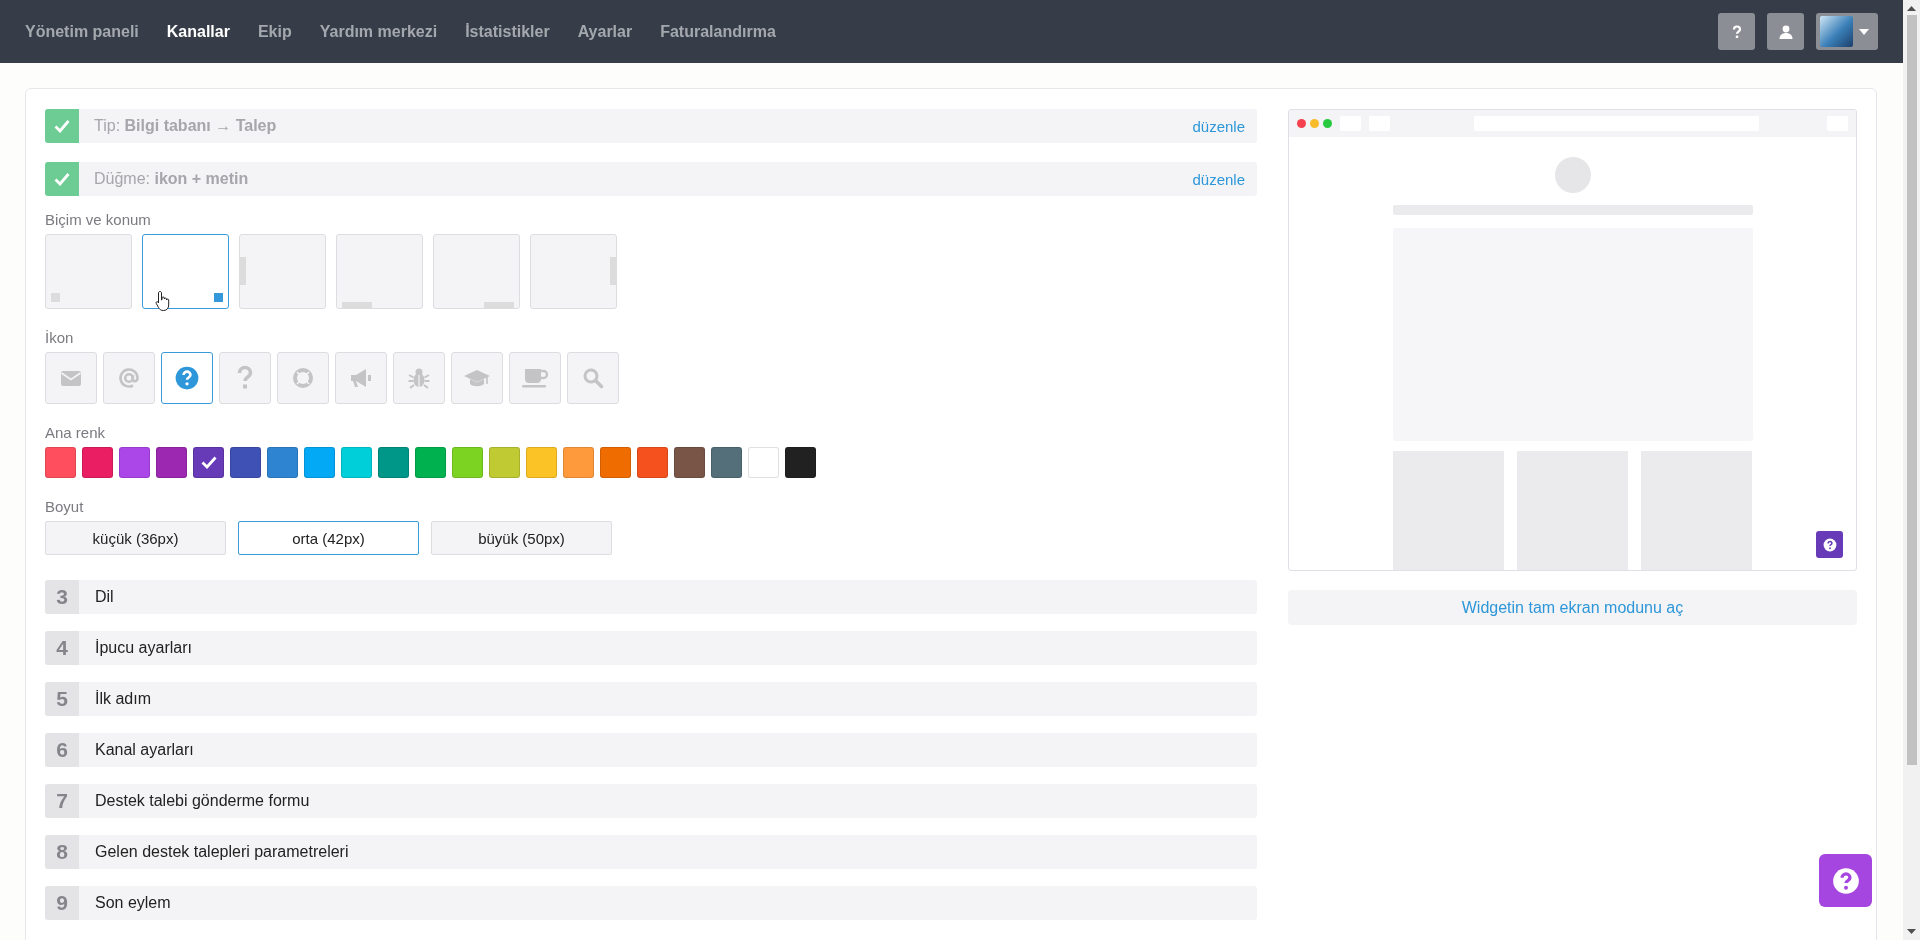 This screenshot has height=940, width=1920. I want to click on step-row: 9 Son eylem, so click(651, 903).